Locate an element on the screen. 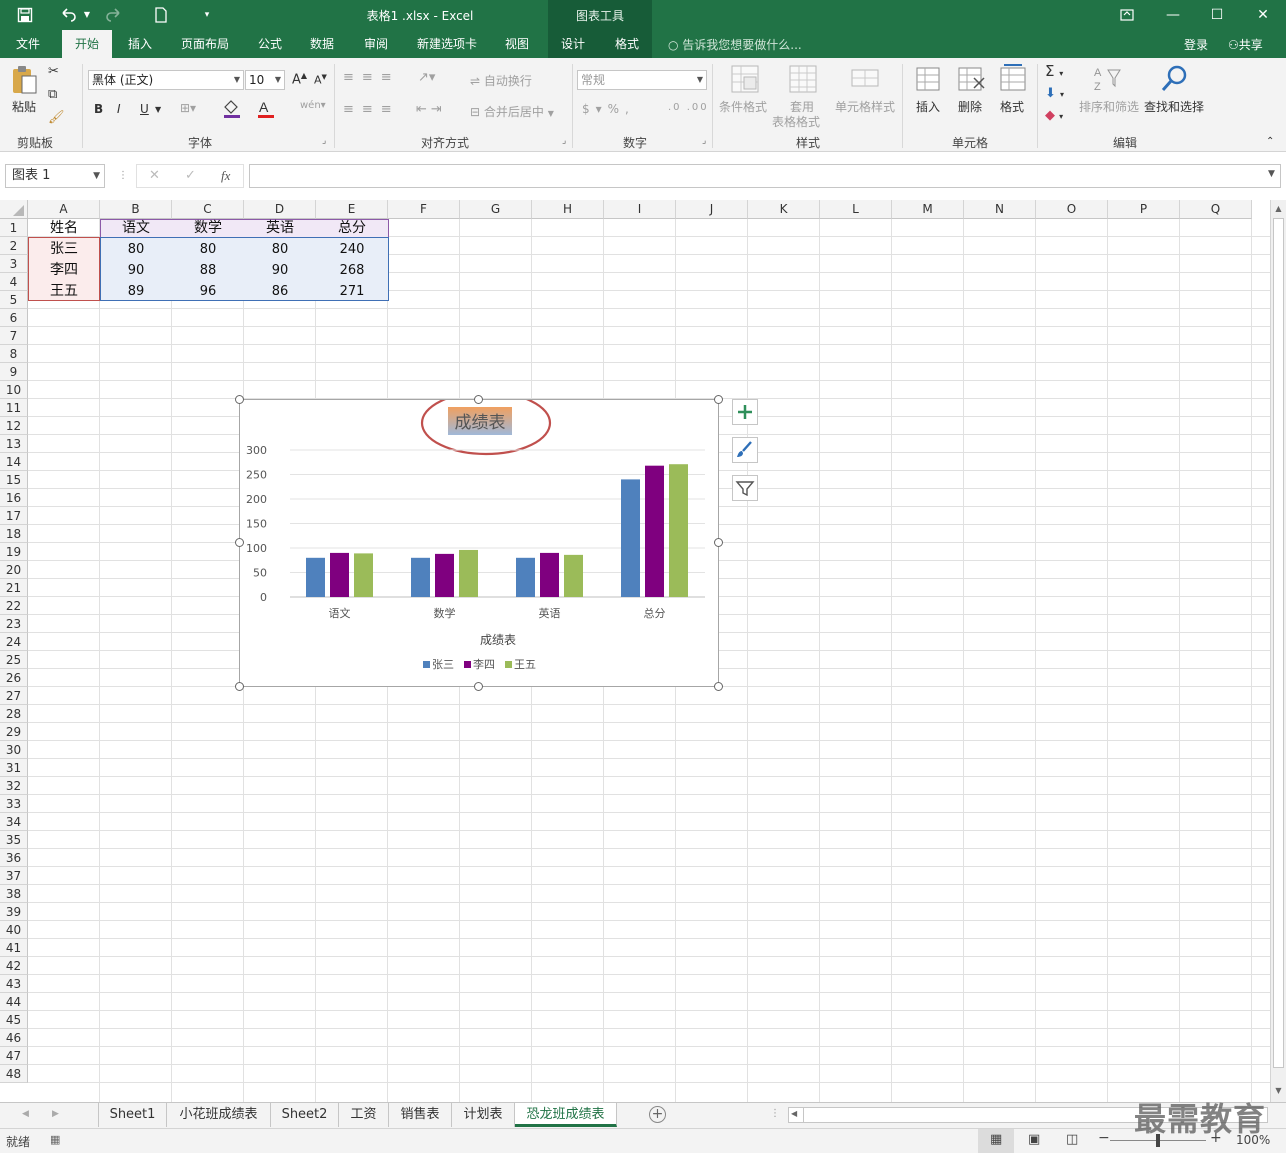 The width and height of the screenshot is (1286, 1153). row-header: 10 is located at coordinates (14, 390).